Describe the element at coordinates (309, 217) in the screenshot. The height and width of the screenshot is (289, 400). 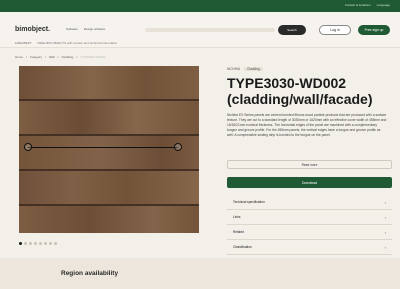
I see `accordion-links: Links ›` at that location.